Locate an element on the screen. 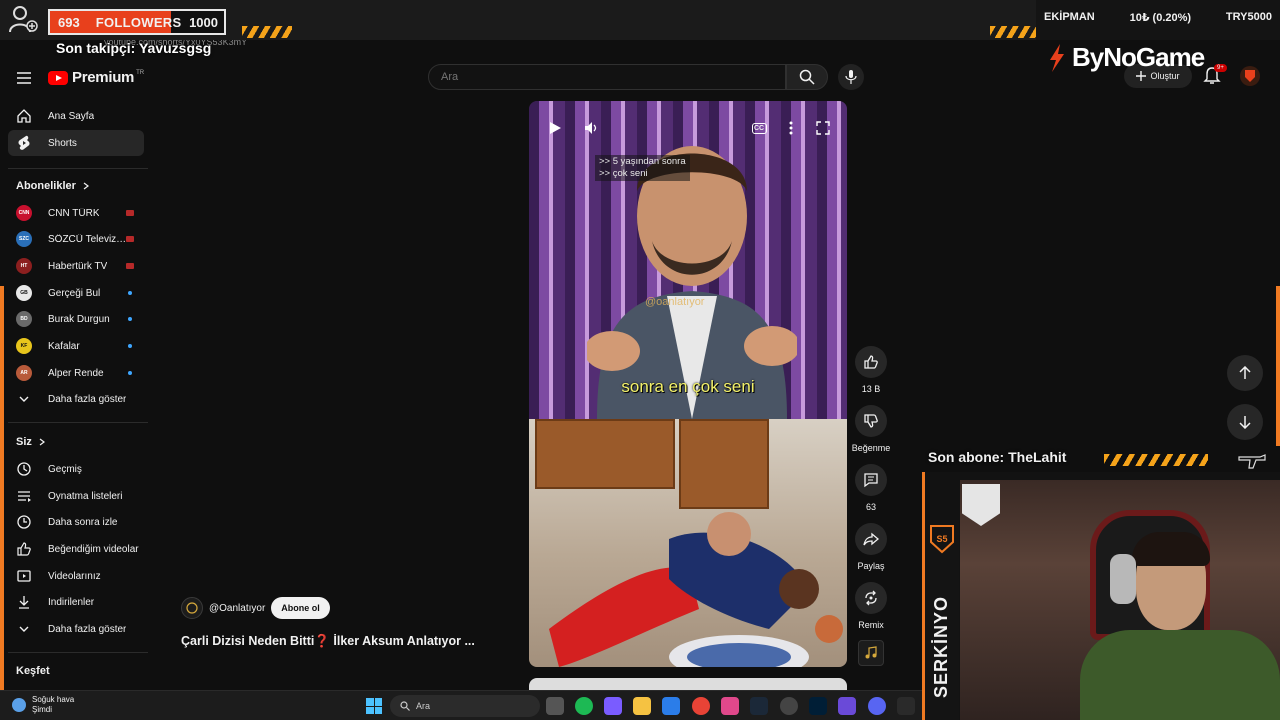  sidebar-item-history: Geçmiş is located at coordinates (76, 469).